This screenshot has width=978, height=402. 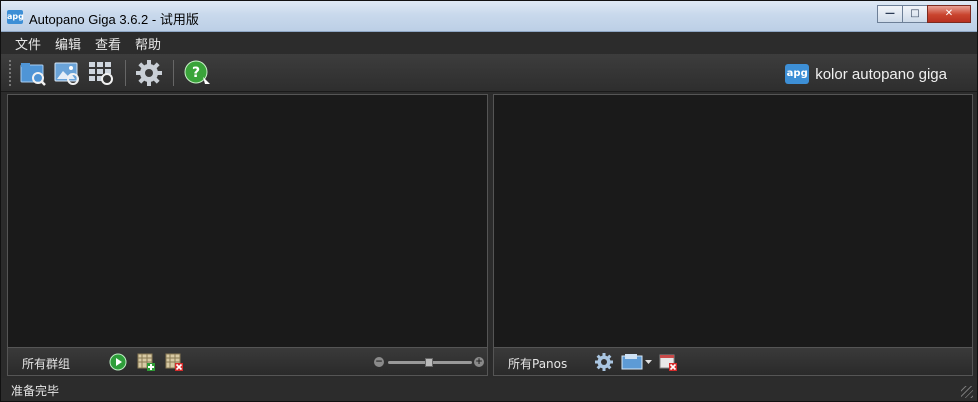 What do you see at coordinates (379, 362) in the screenshot?
I see `zoom-out-button: −` at bounding box center [379, 362].